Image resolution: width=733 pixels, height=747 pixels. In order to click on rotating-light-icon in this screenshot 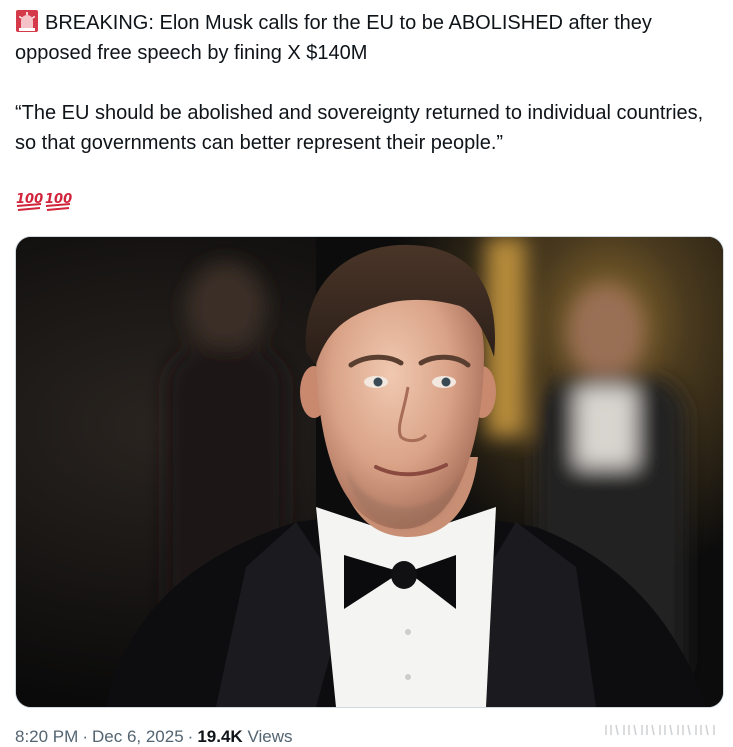, I will do `click(27, 21)`.